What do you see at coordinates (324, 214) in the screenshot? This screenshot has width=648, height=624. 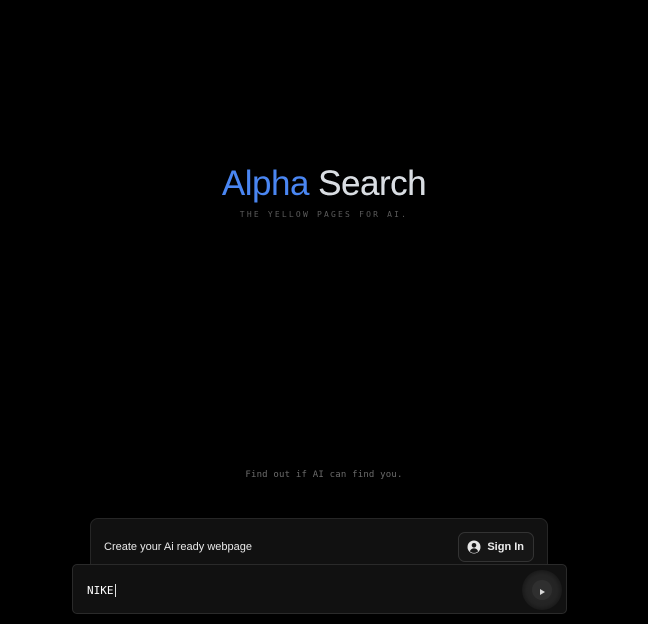 I see `tagline: THE YELLOW PAGES FOR AI.` at bounding box center [324, 214].